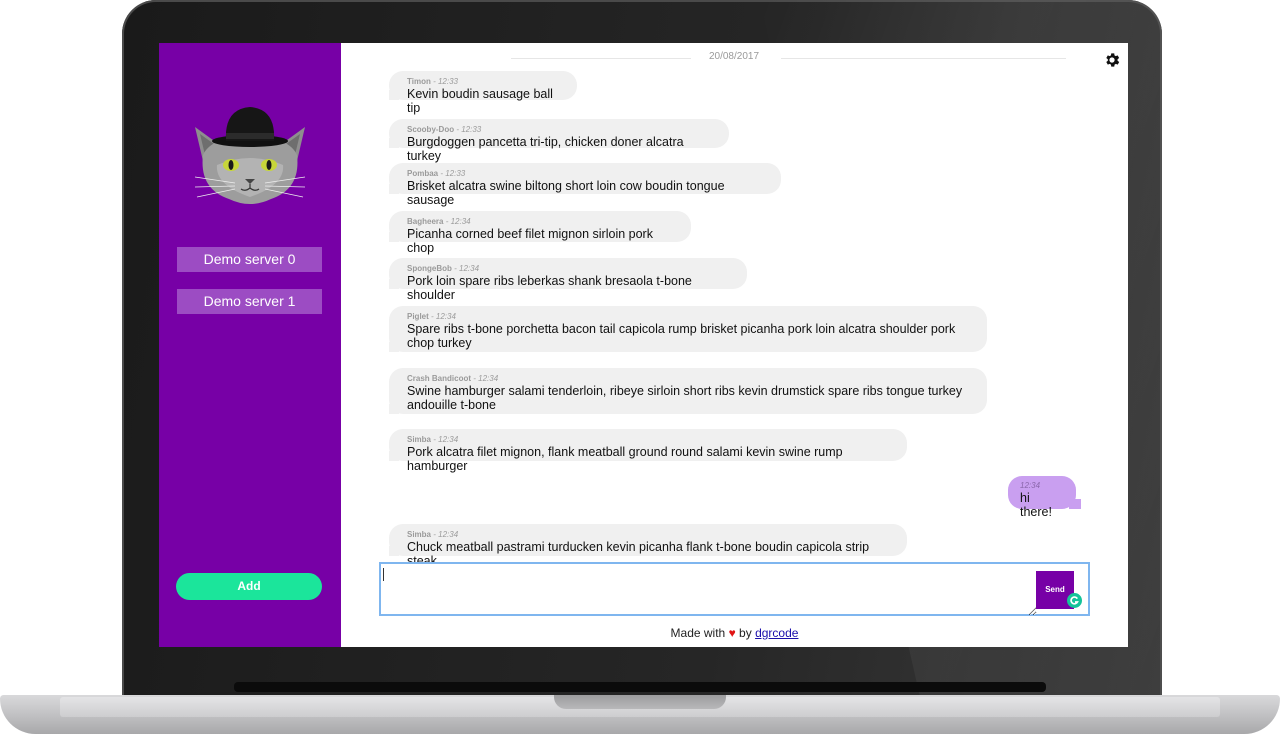 The height and width of the screenshot is (734, 1280). I want to click on own-message-tail, so click(1075, 504).